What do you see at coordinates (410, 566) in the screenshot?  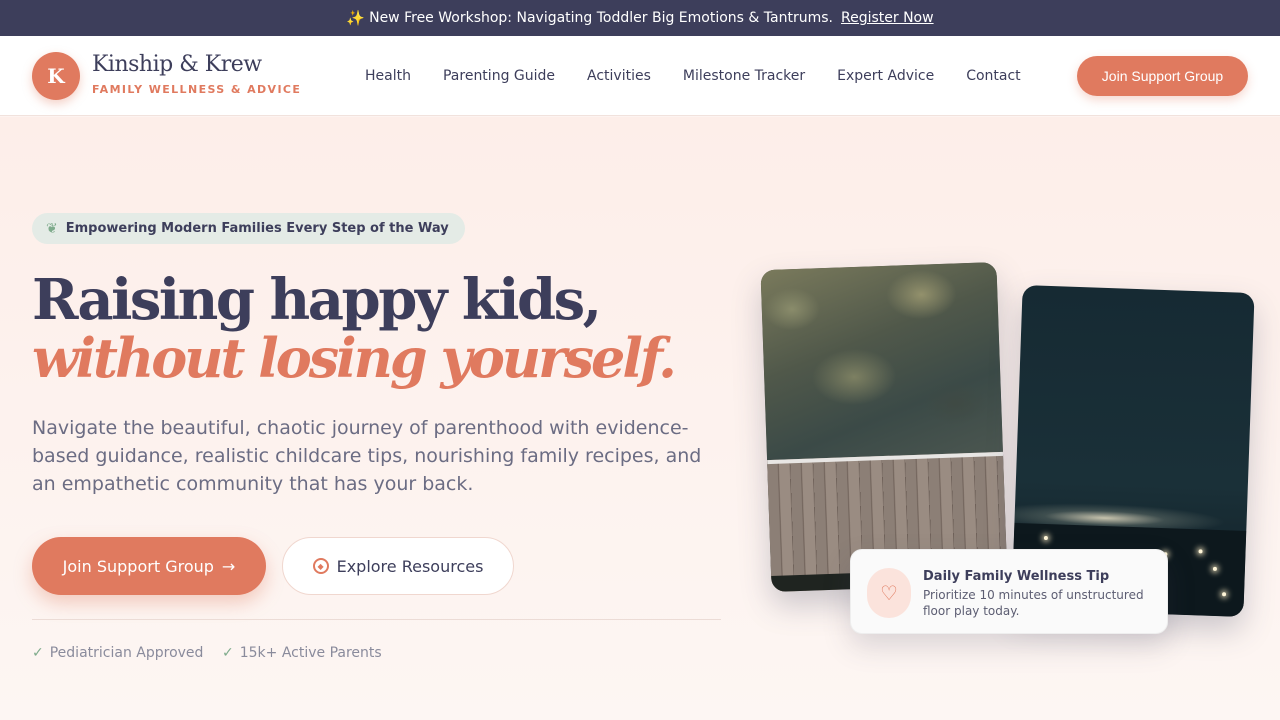 I see `explore-resources-label: Explore Resources` at bounding box center [410, 566].